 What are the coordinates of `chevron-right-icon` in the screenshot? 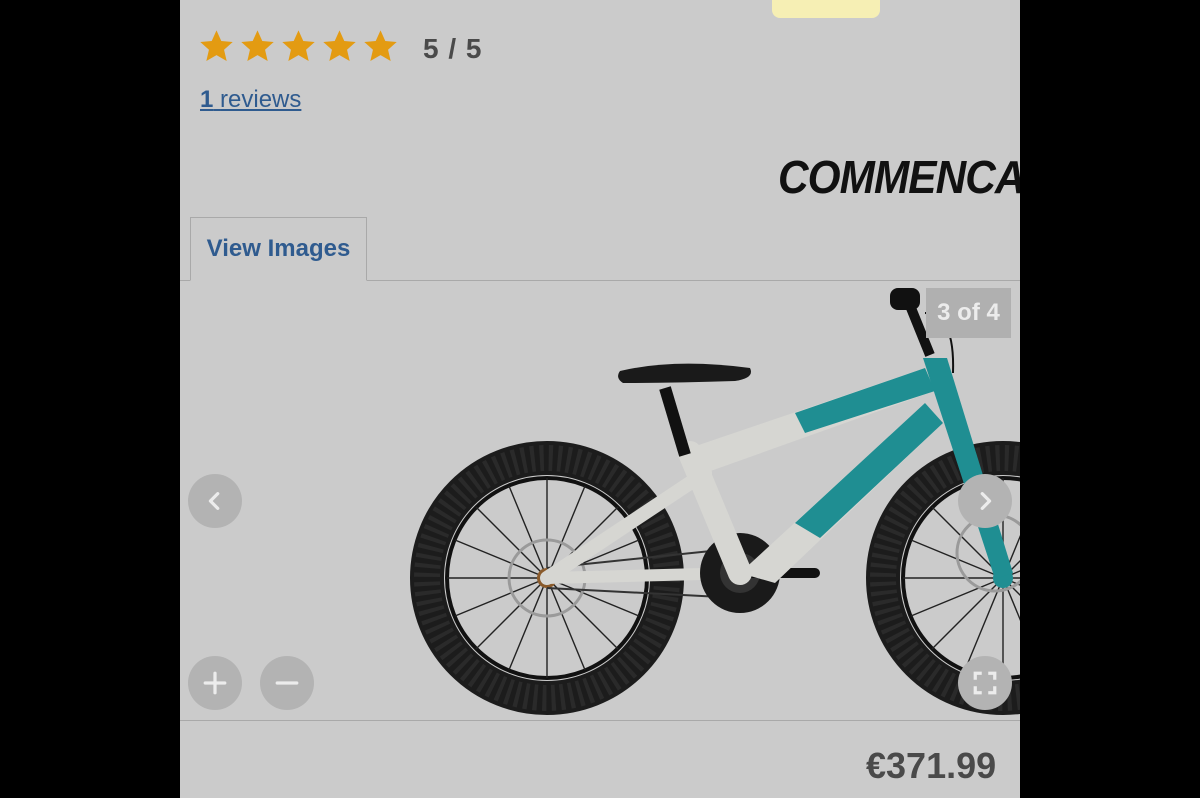 It's located at (986, 501).